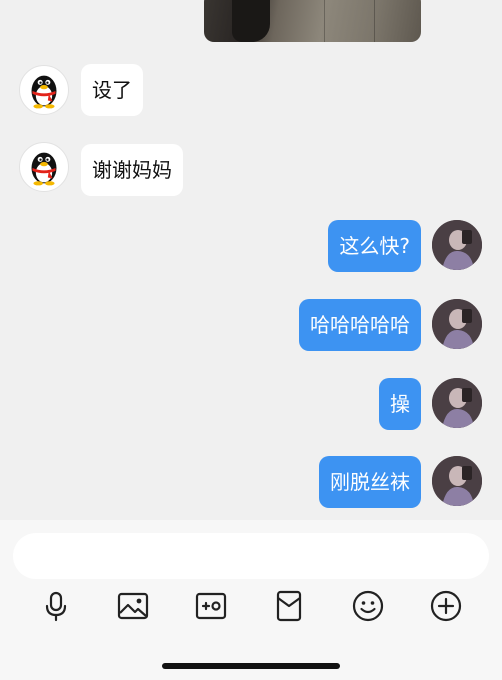 The height and width of the screenshot is (680, 502). What do you see at coordinates (251, 246) in the screenshot?
I see `message-row: 这么快?` at bounding box center [251, 246].